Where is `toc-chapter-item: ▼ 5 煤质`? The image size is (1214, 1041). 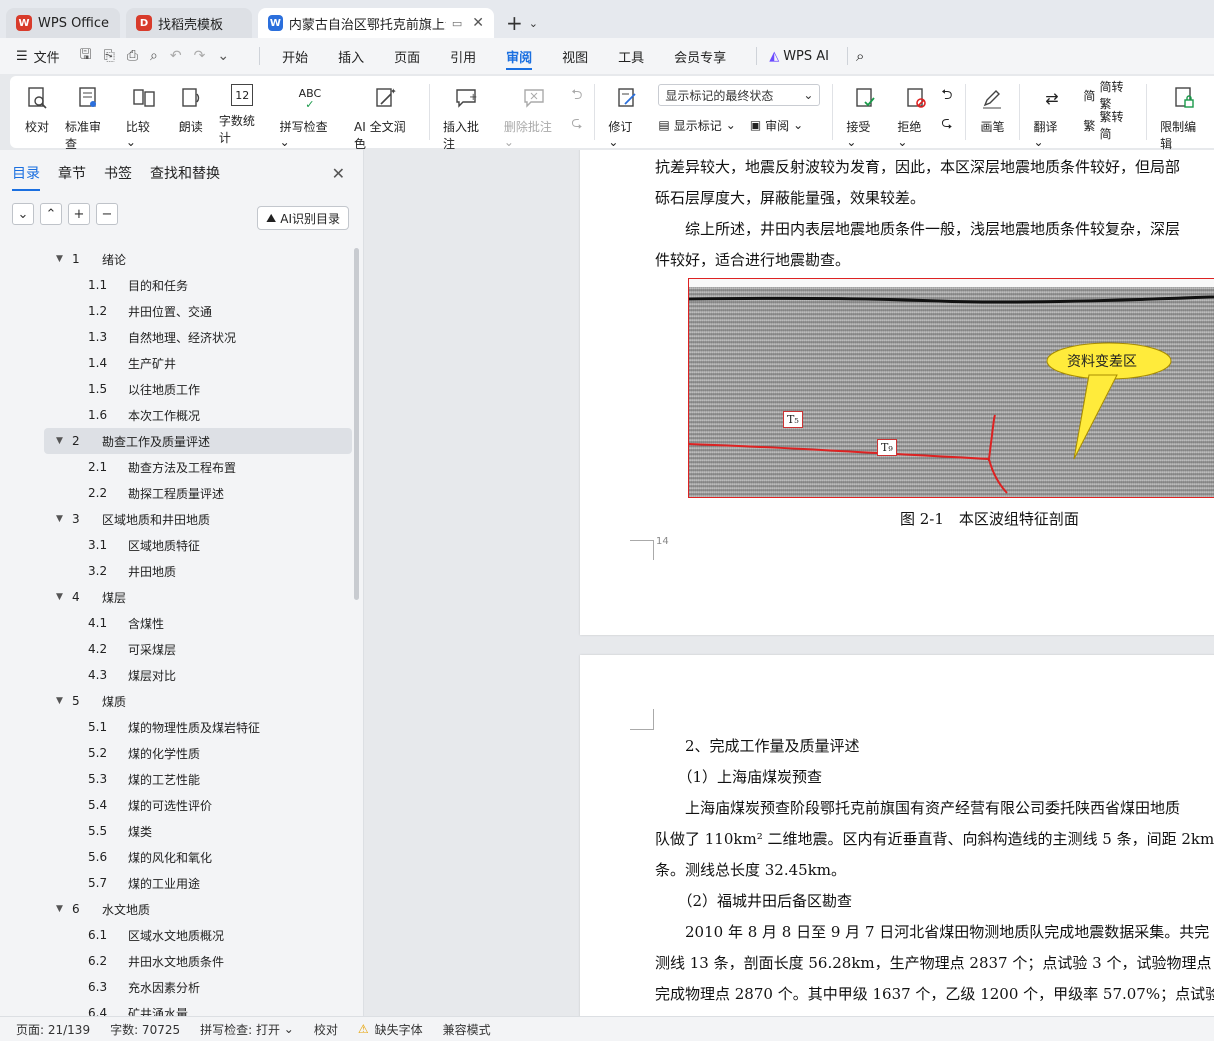 toc-chapter-item: ▼ 5 煤质 is located at coordinates (176, 701).